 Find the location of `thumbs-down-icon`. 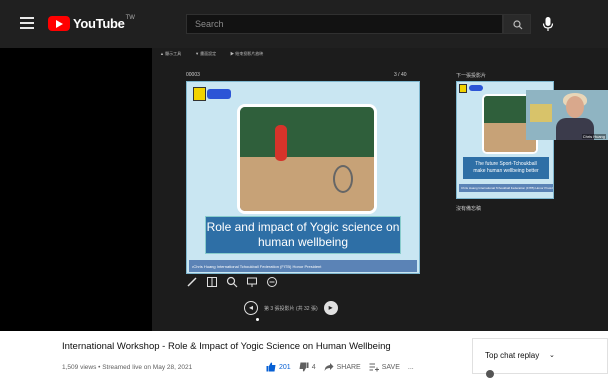

thumbs-down-icon is located at coordinates (304, 367).